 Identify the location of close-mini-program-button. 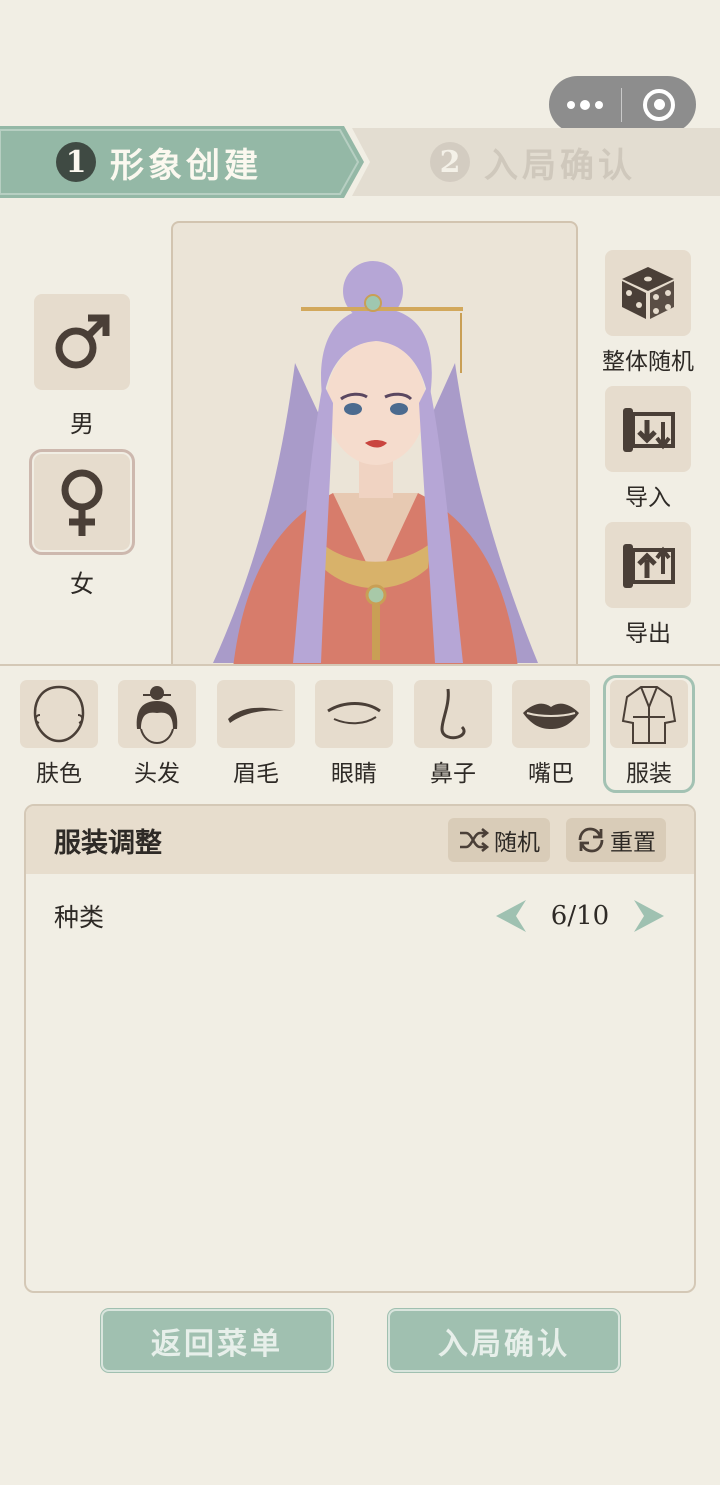
(659, 104).